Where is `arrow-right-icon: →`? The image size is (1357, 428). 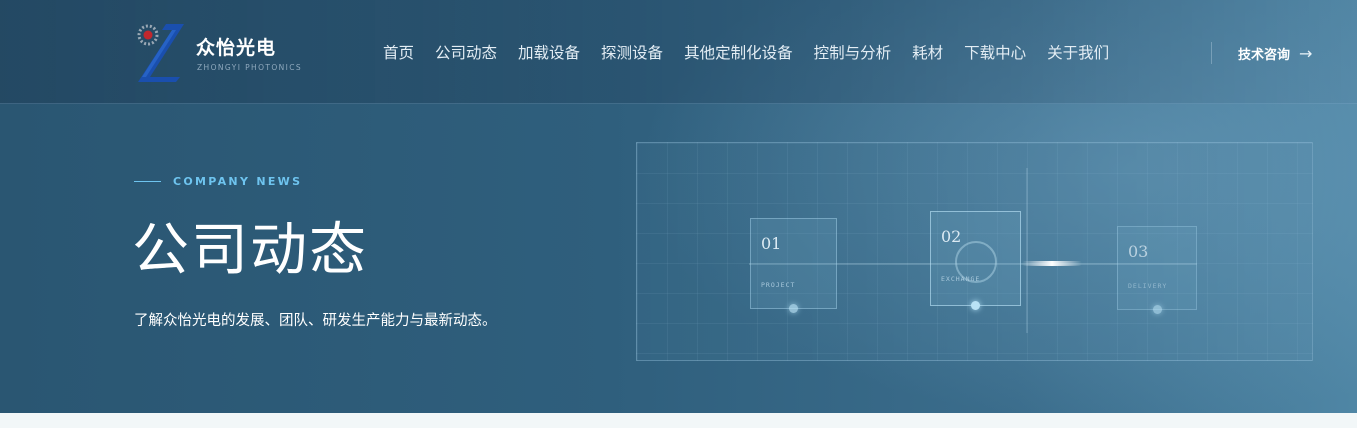 arrow-right-icon: → is located at coordinates (1306, 53).